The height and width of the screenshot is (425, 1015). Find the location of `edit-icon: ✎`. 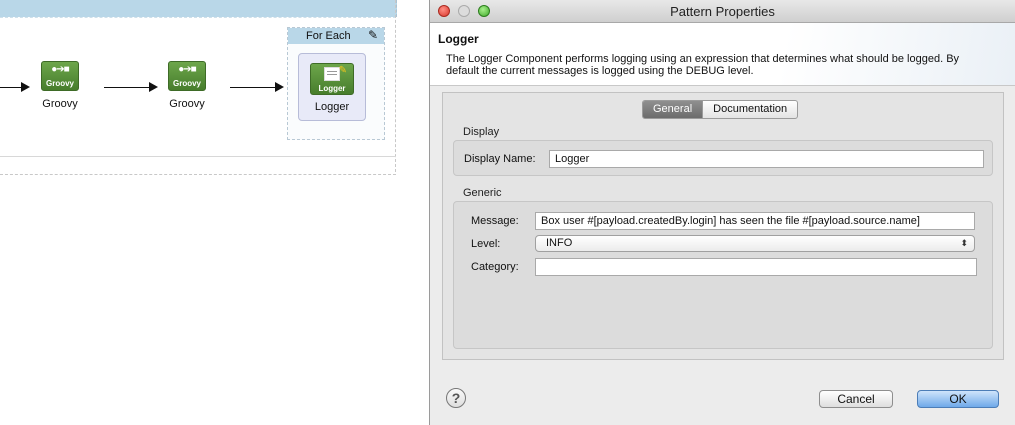

edit-icon: ✎ is located at coordinates (373, 35).